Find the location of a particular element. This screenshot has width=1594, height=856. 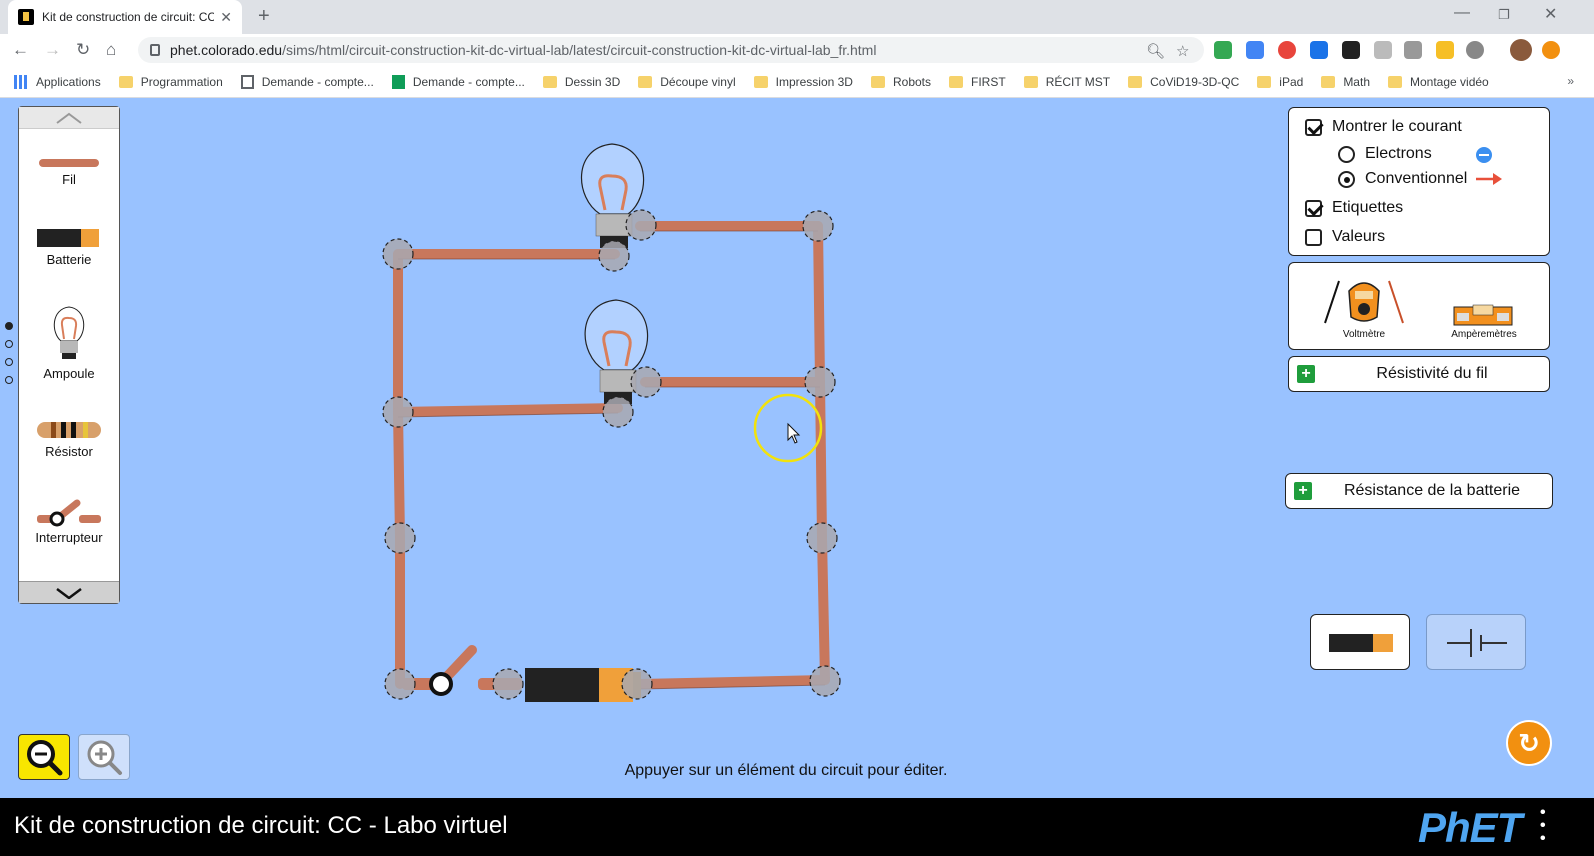

new-tab-icon: + is located at coordinates (264, 16).